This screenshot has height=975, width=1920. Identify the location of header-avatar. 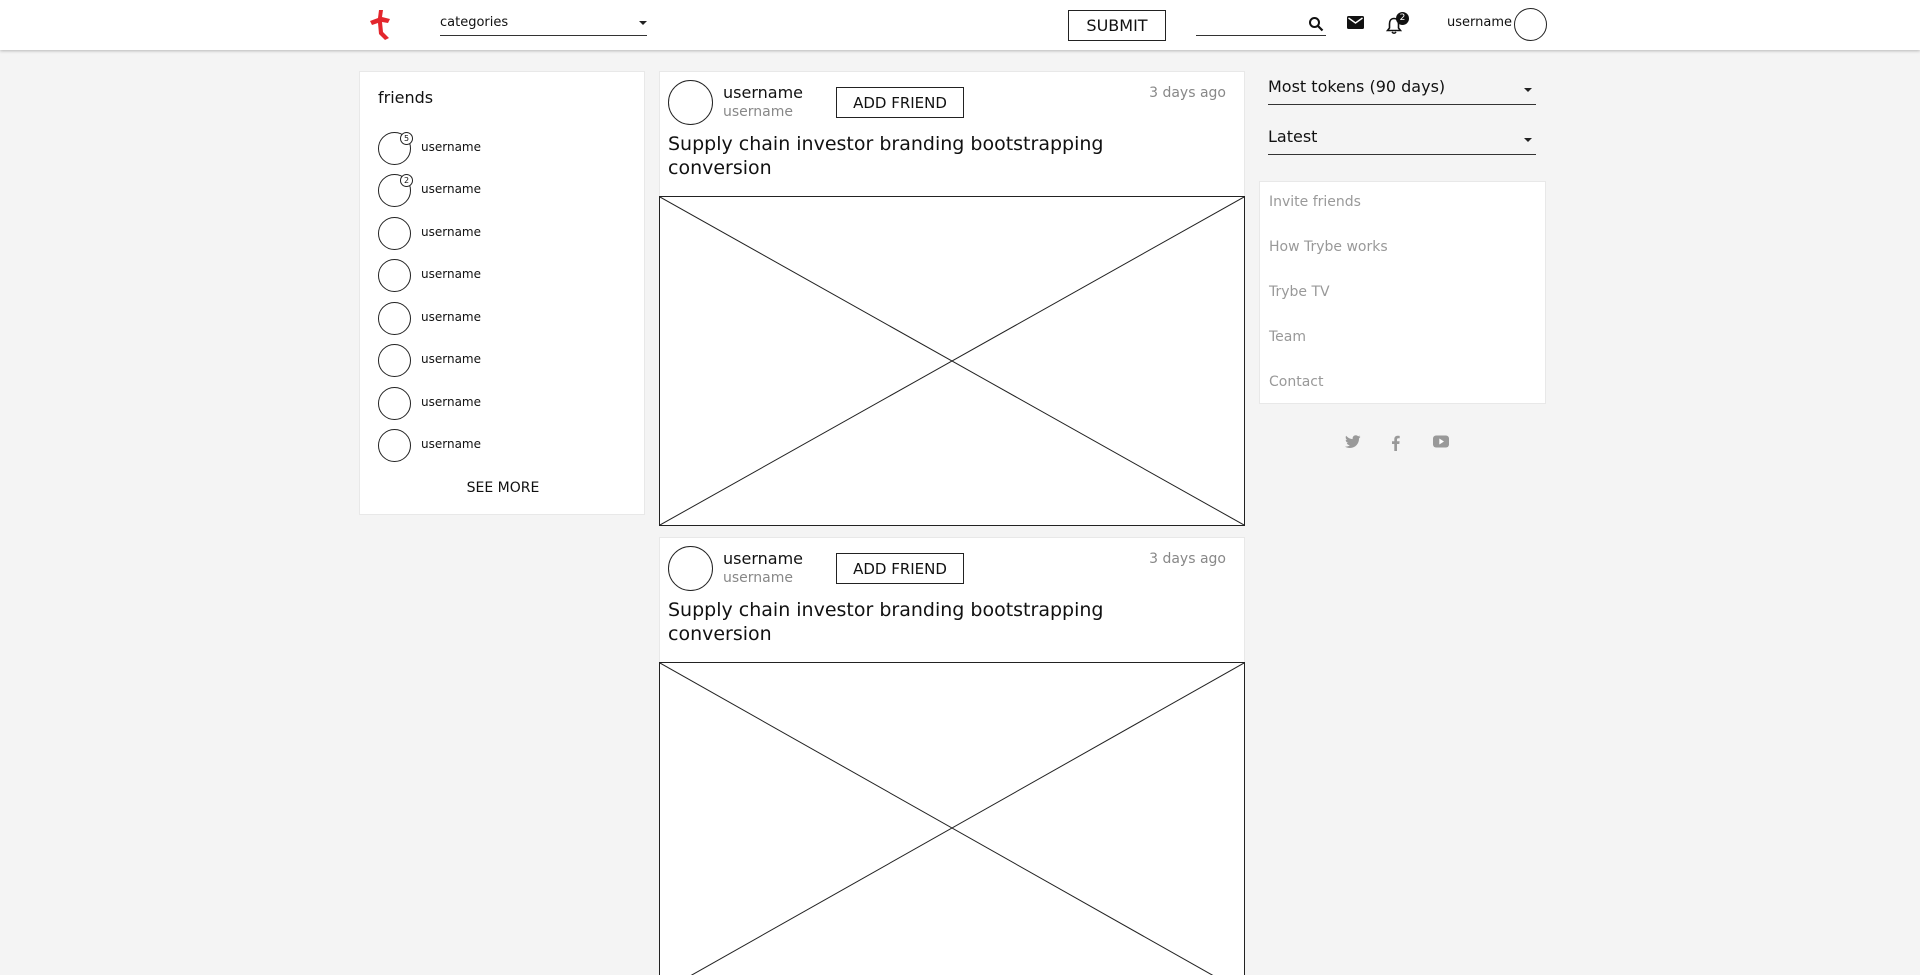
(1530, 24).